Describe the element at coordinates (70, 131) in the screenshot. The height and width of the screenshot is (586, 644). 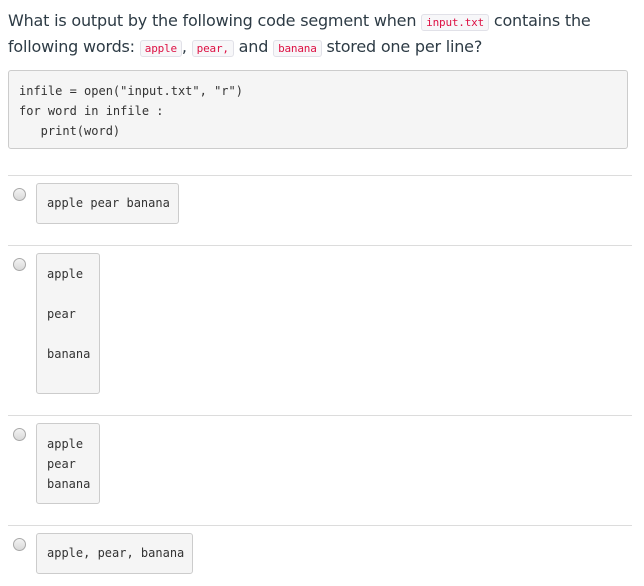
I see `code-line: print(word)` at that location.